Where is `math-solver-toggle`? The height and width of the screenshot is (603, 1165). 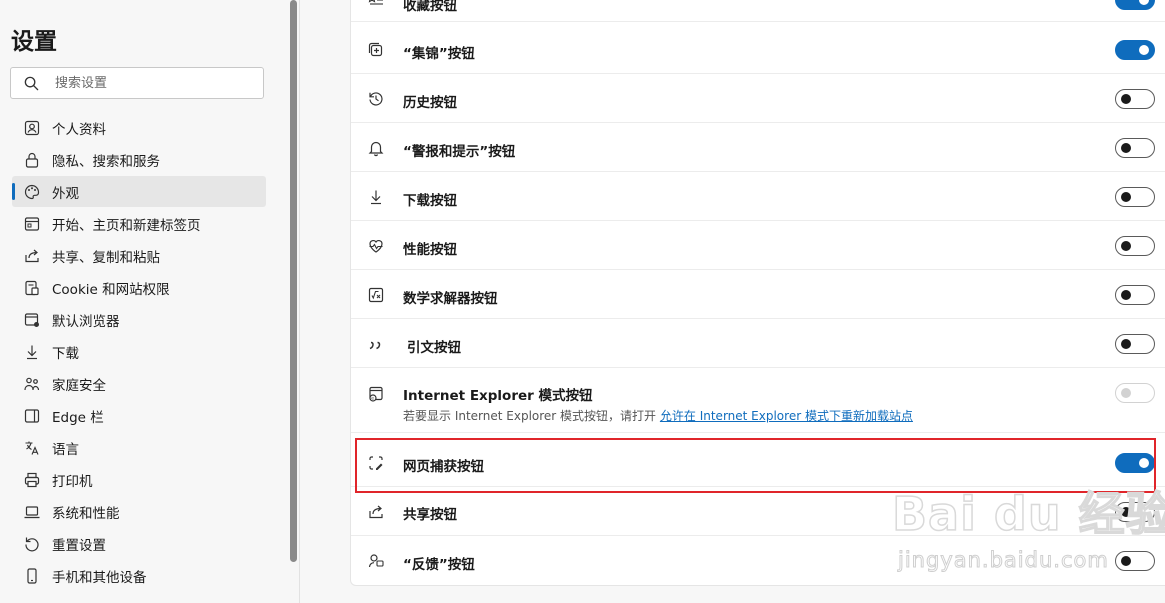 math-solver-toggle is located at coordinates (1135, 295).